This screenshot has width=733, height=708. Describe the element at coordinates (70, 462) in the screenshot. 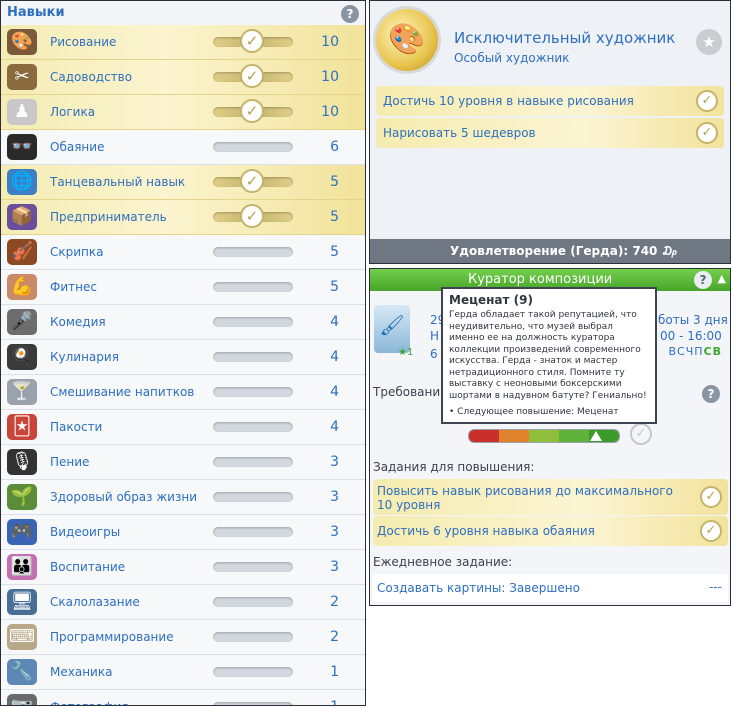

I see `skill-name: Пение` at that location.